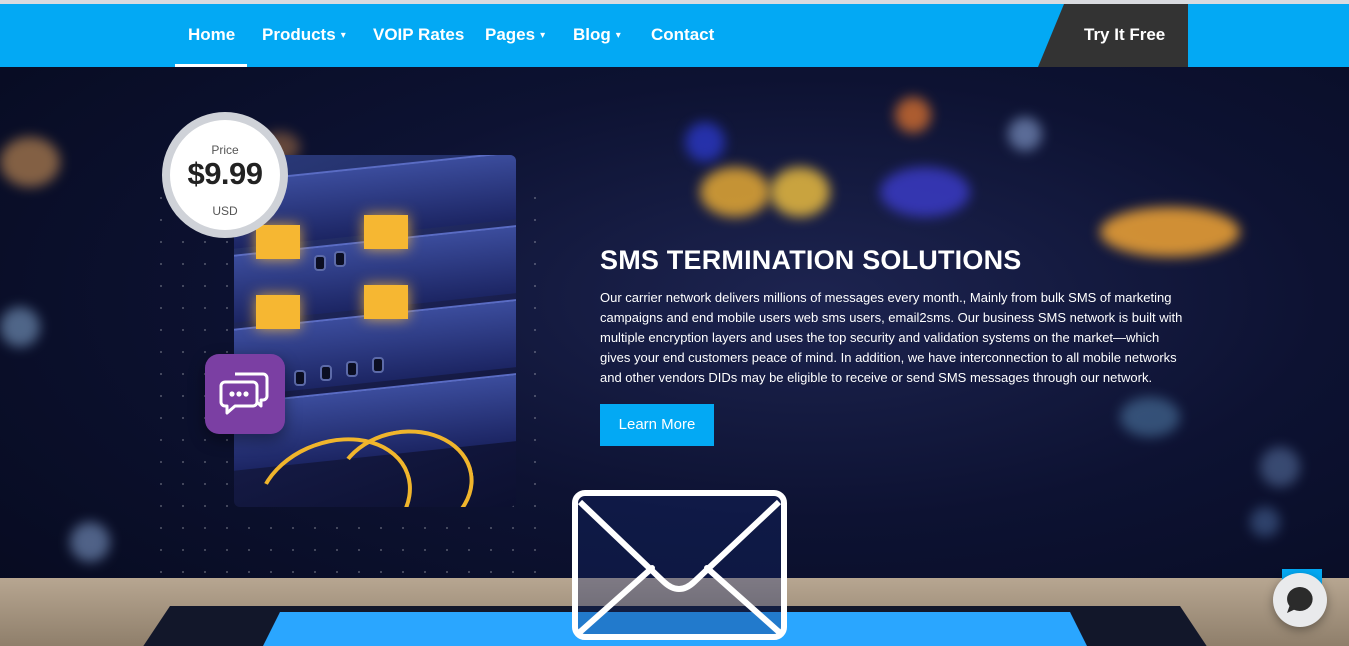  Describe the element at coordinates (225, 150) in the screenshot. I see `price-label: Price` at that location.